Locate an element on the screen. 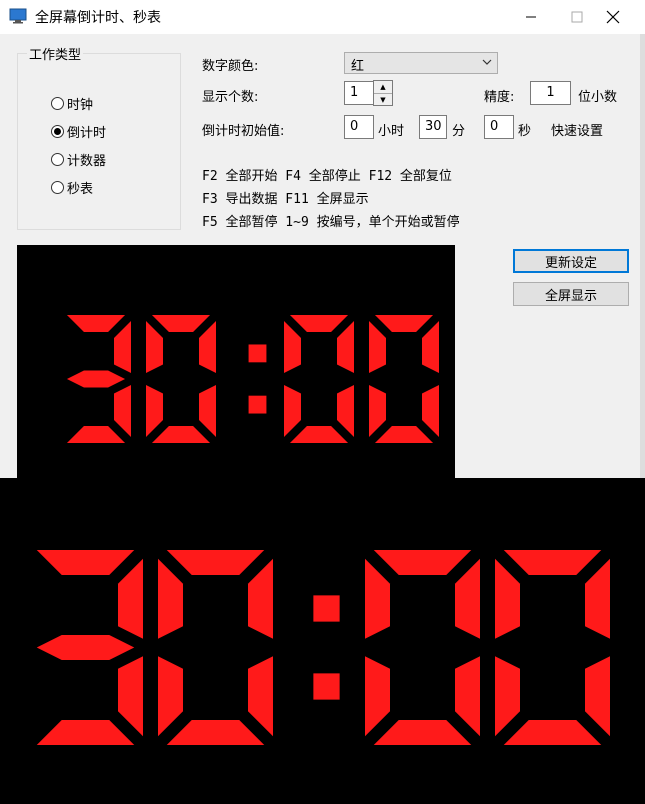 The width and height of the screenshot is (645, 804). minimize-icon is located at coordinates (531, 17).